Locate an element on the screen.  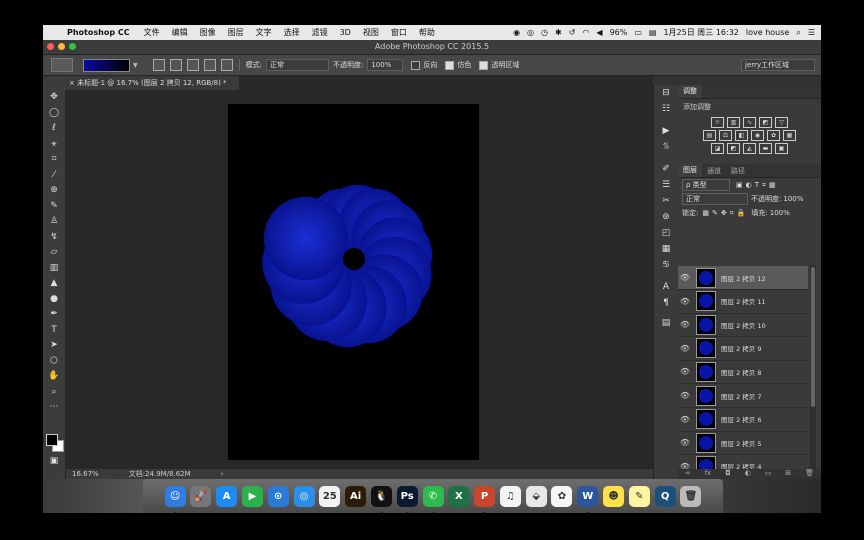
properties-panel-icon: ☷ is located at coordinates (666, 109).